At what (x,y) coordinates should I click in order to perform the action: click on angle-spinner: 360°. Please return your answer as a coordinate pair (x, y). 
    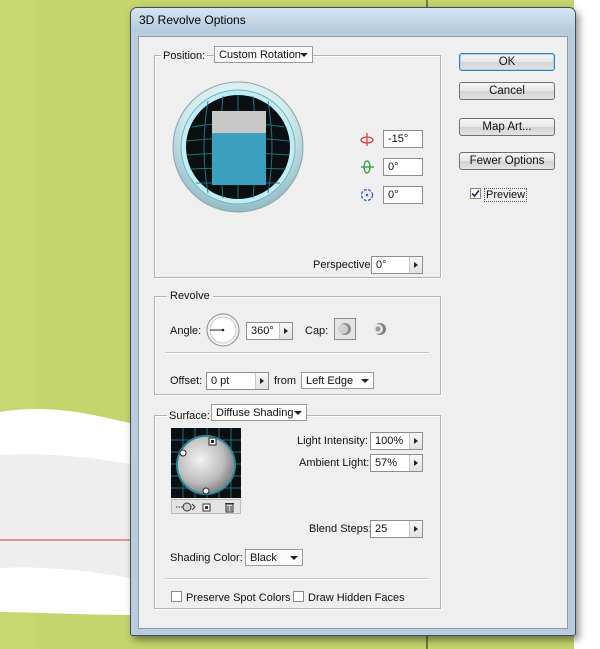
    Looking at the image, I should click on (269, 331).